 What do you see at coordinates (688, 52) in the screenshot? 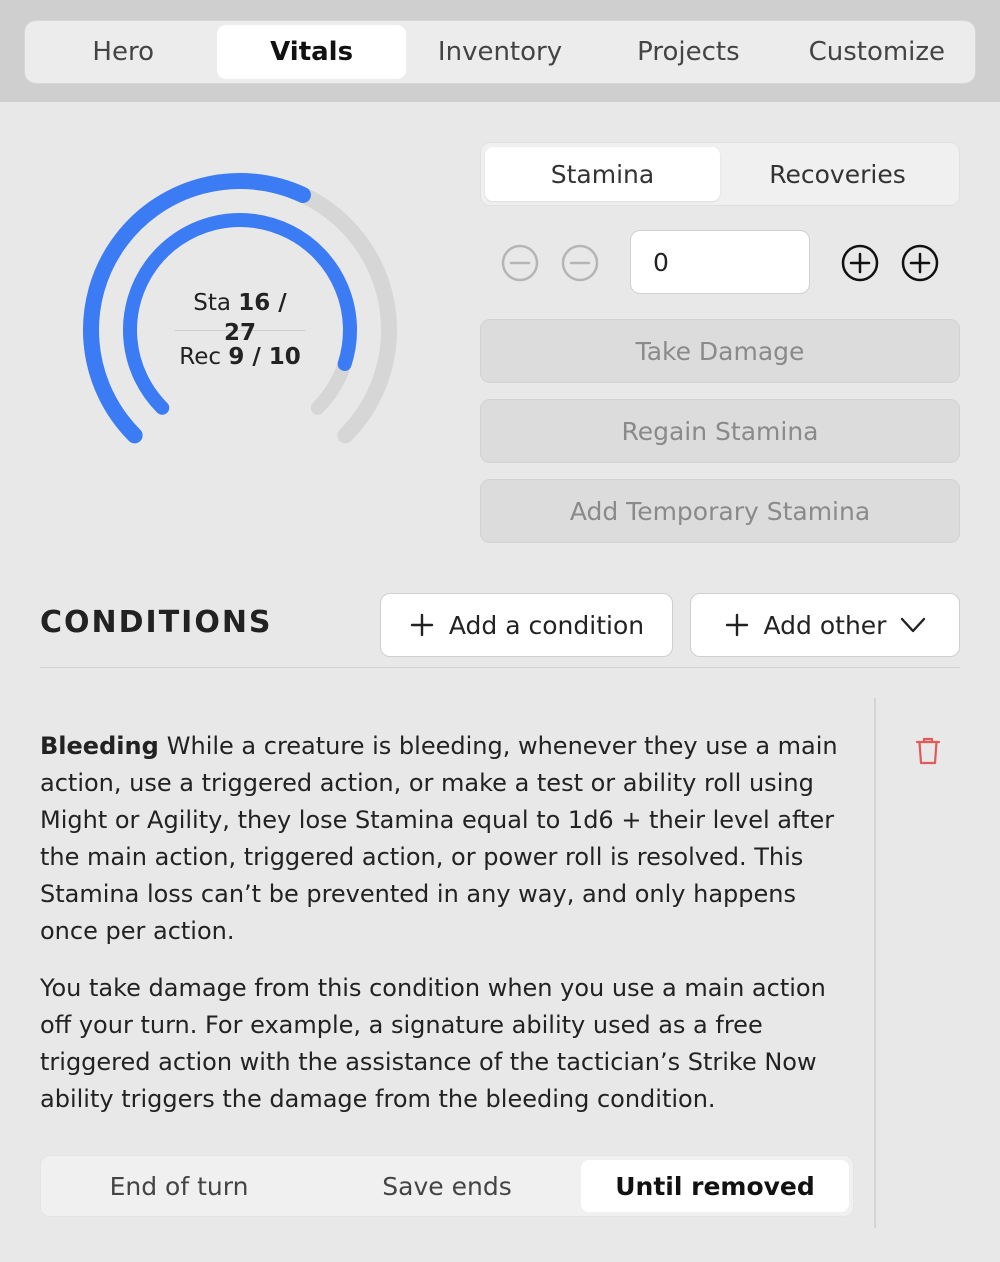
I see `tab-projects: Projects` at bounding box center [688, 52].